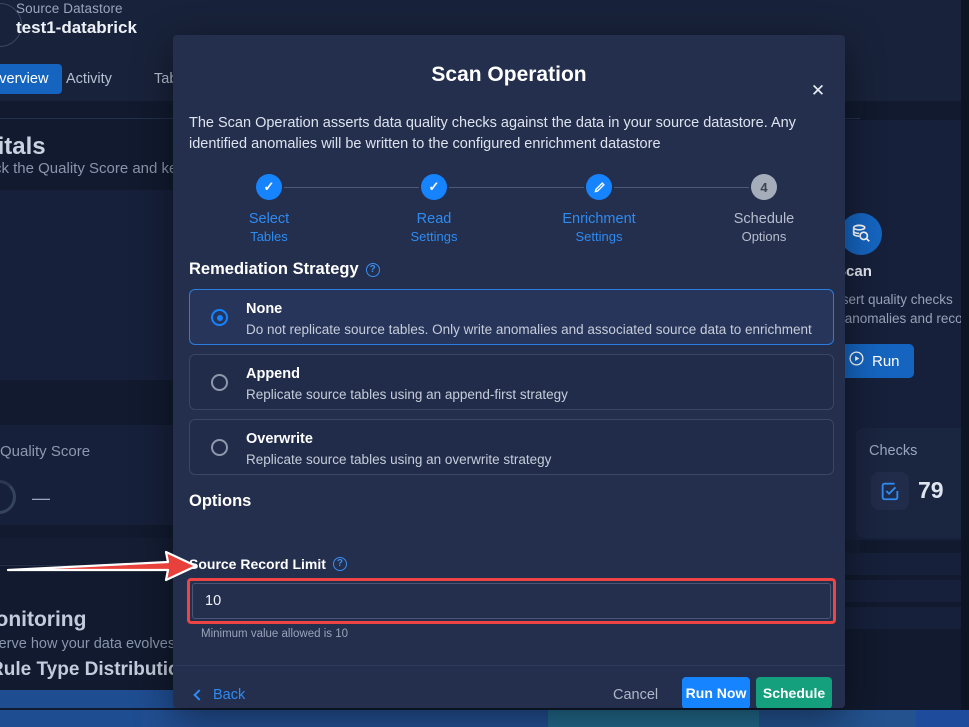  What do you see at coordinates (23, 146) in the screenshot?
I see `vitals-title: Vitals` at bounding box center [23, 146].